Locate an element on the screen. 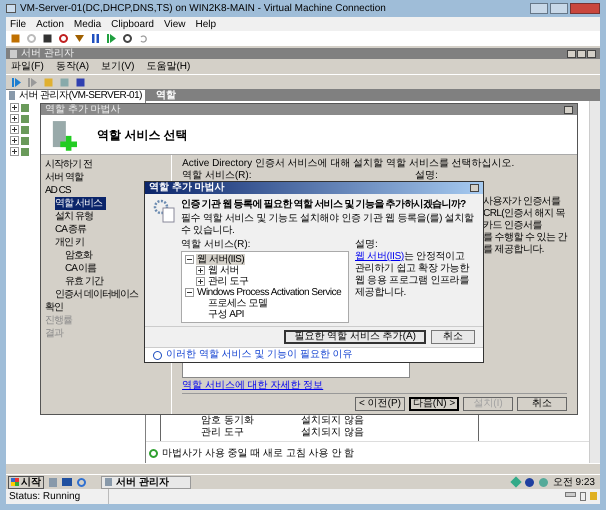  tree-item: 관리 도구 is located at coordinates (228, 281).